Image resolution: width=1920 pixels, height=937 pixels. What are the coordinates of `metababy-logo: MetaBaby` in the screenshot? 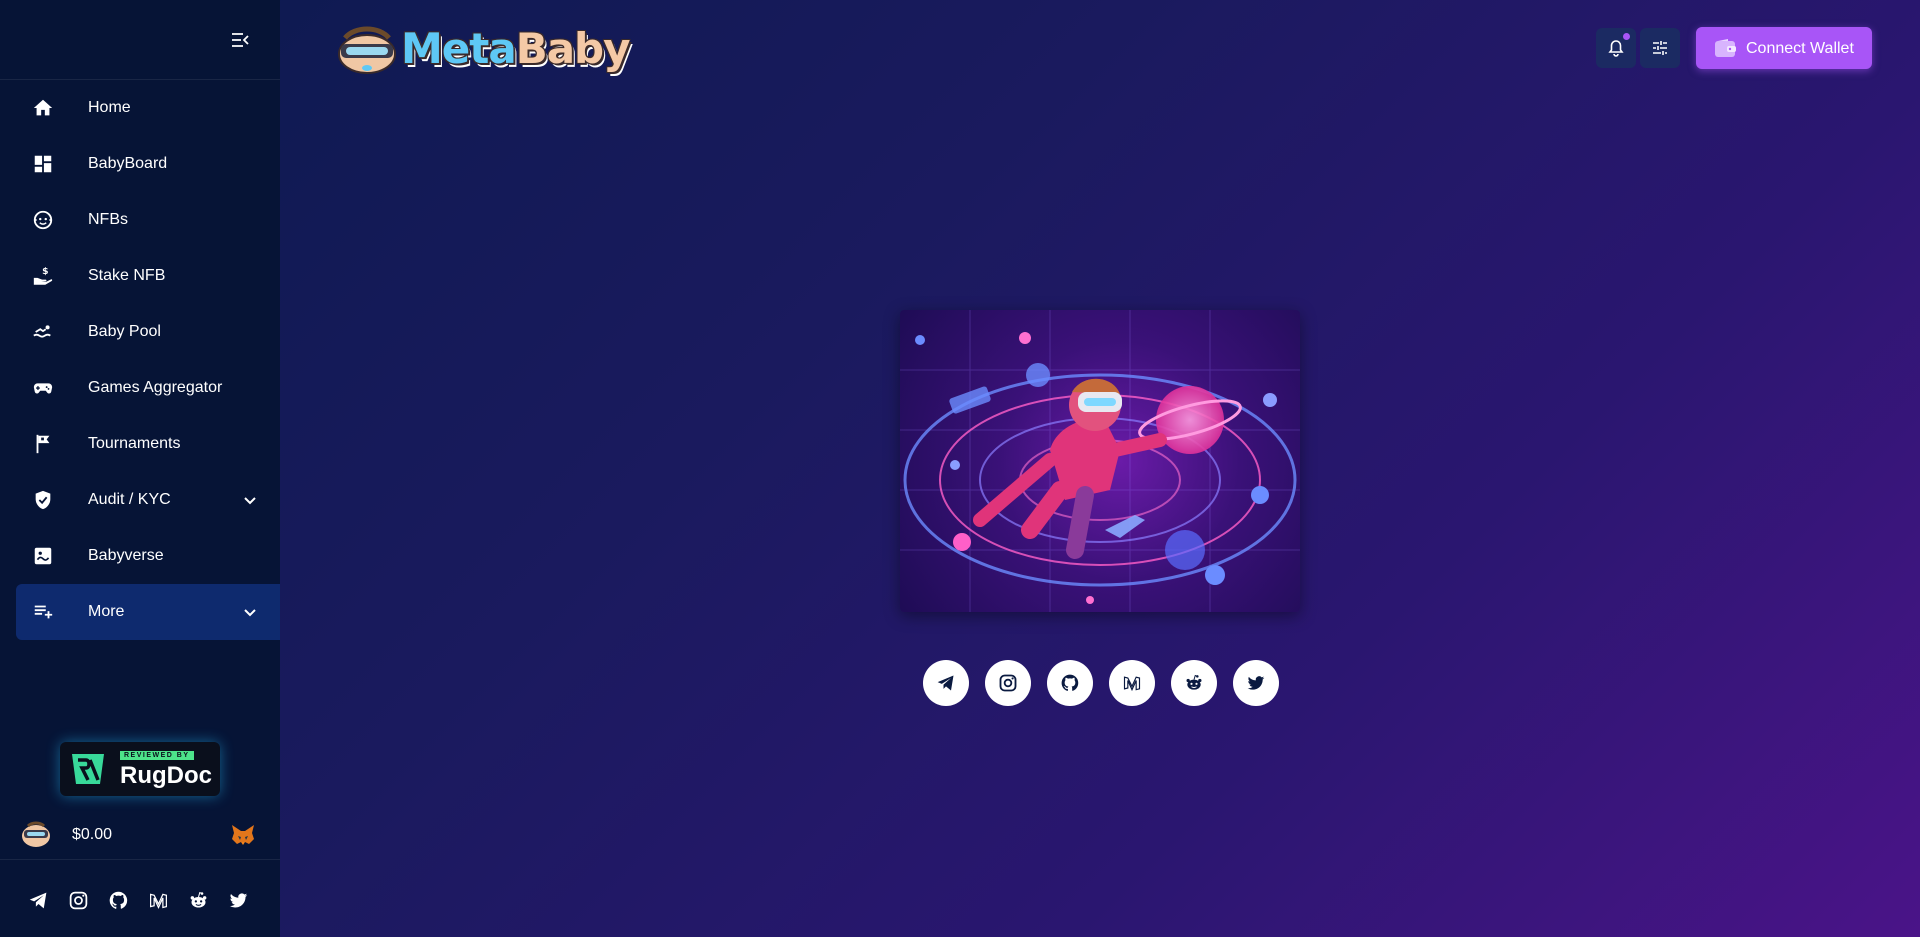 It's located at (482, 53).